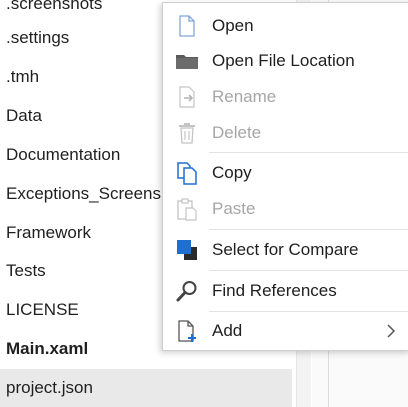 This screenshot has height=407, width=408. I want to click on menu-item-copy: Copy, so click(285, 173).